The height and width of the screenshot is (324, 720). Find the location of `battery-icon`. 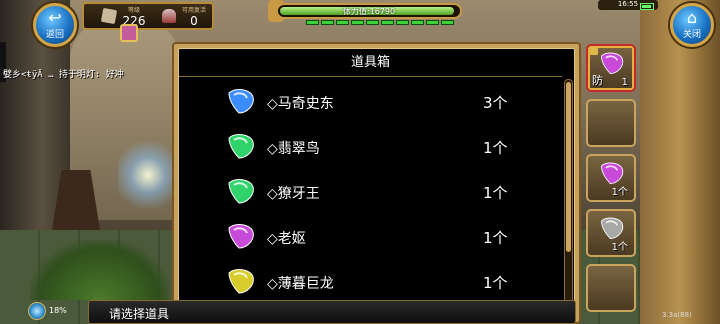

battery-icon is located at coordinates (647, 6).